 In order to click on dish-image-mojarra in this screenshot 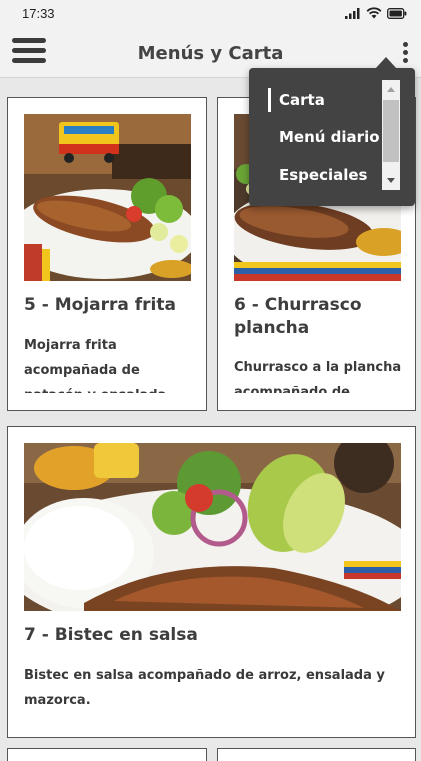, I will do `click(107, 197)`.